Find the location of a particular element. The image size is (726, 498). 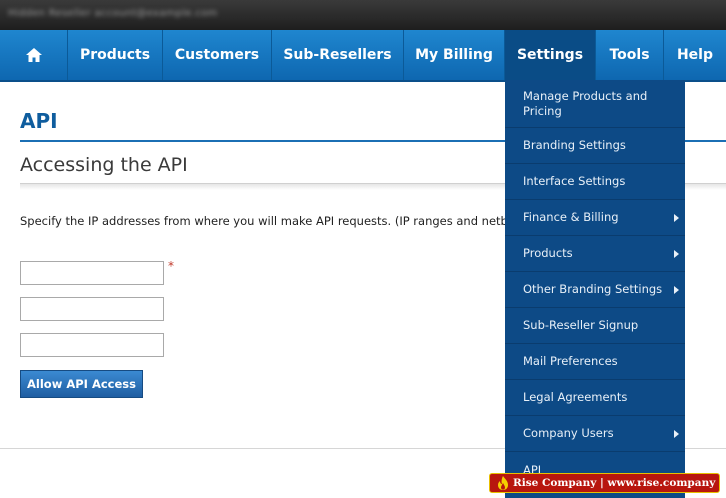

logged-in-user-text: Hidden Reseller account@example.com is located at coordinates (113, 13).